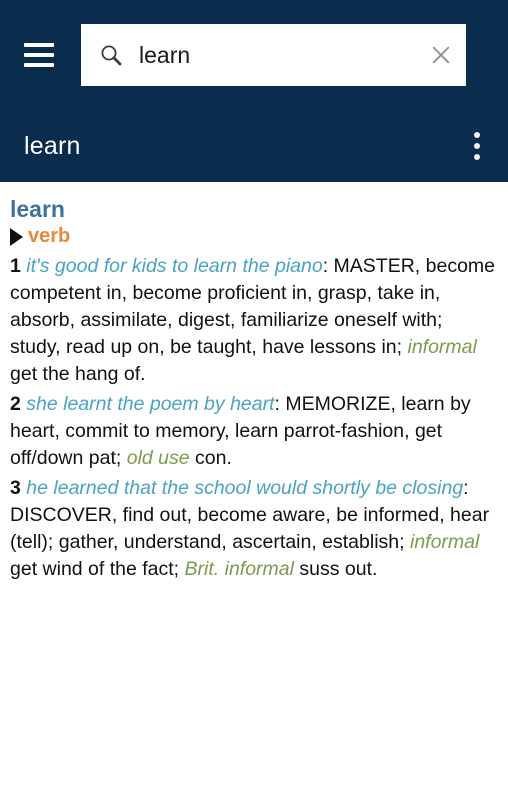  Describe the element at coordinates (78, 374) in the screenshot. I see `sense-synonyms-trailing: get the hang of.` at that location.